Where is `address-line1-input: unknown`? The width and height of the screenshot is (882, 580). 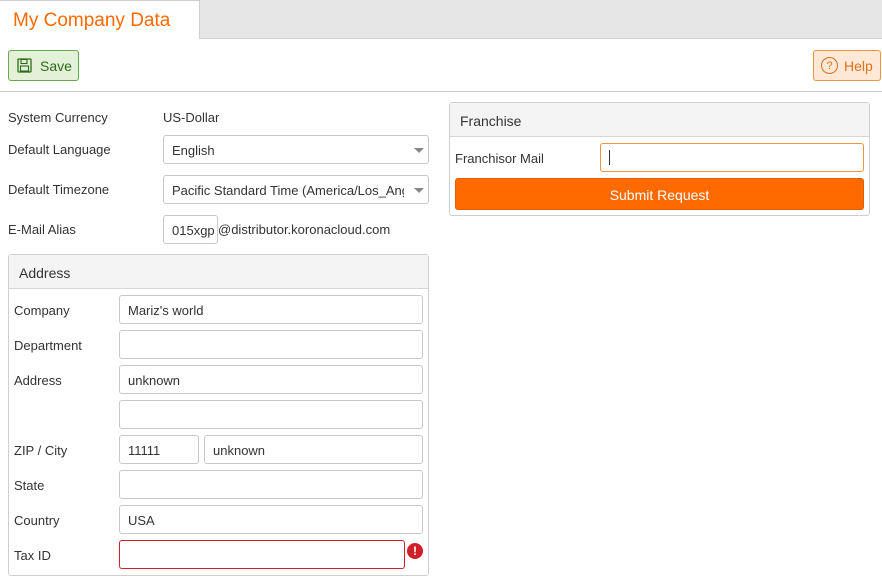 address-line1-input: unknown is located at coordinates (271, 379).